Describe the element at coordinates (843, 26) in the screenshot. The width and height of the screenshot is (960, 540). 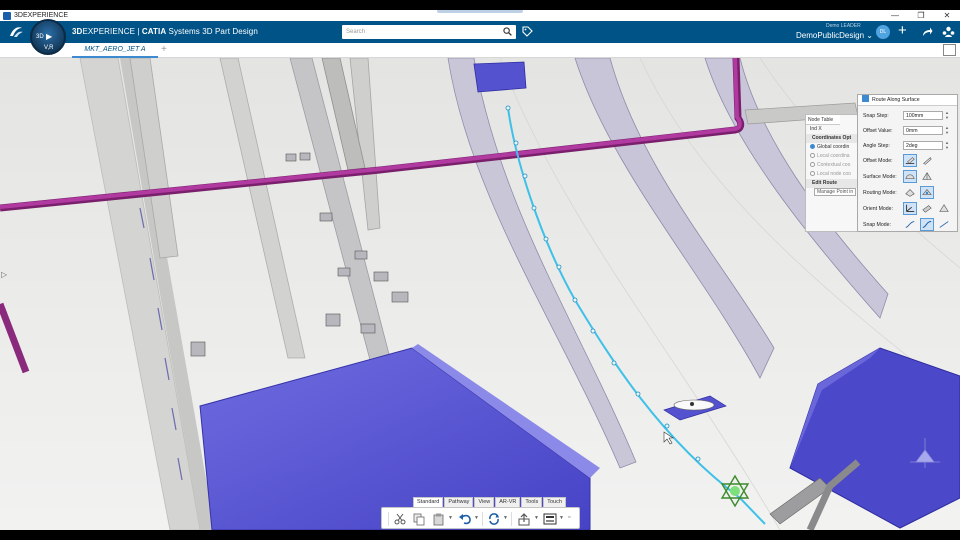
I see `user-name: Demo LEADER` at that location.